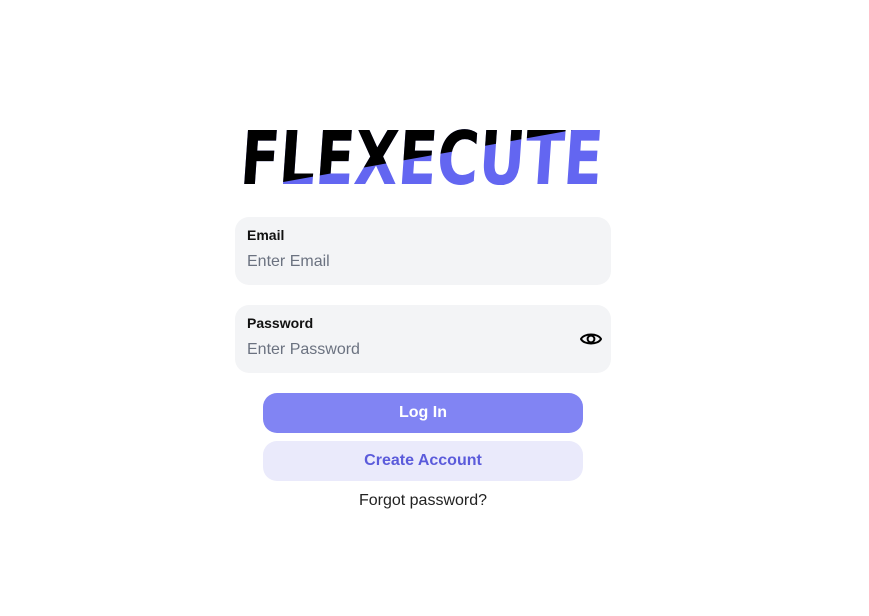 The image size is (869, 616). I want to click on login-button: Log In, so click(423, 413).